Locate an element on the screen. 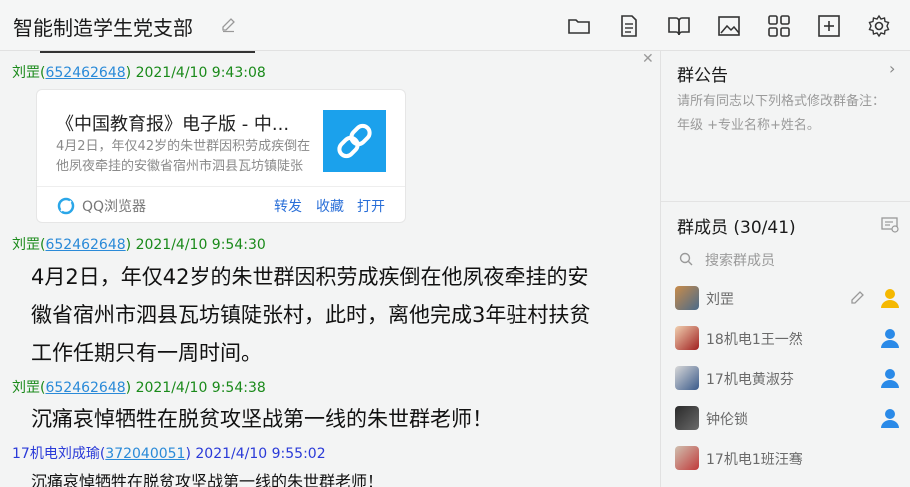 The height and width of the screenshot is (487, 910). member-item: 18机电1王一然 is located at coordinates (790, 339).